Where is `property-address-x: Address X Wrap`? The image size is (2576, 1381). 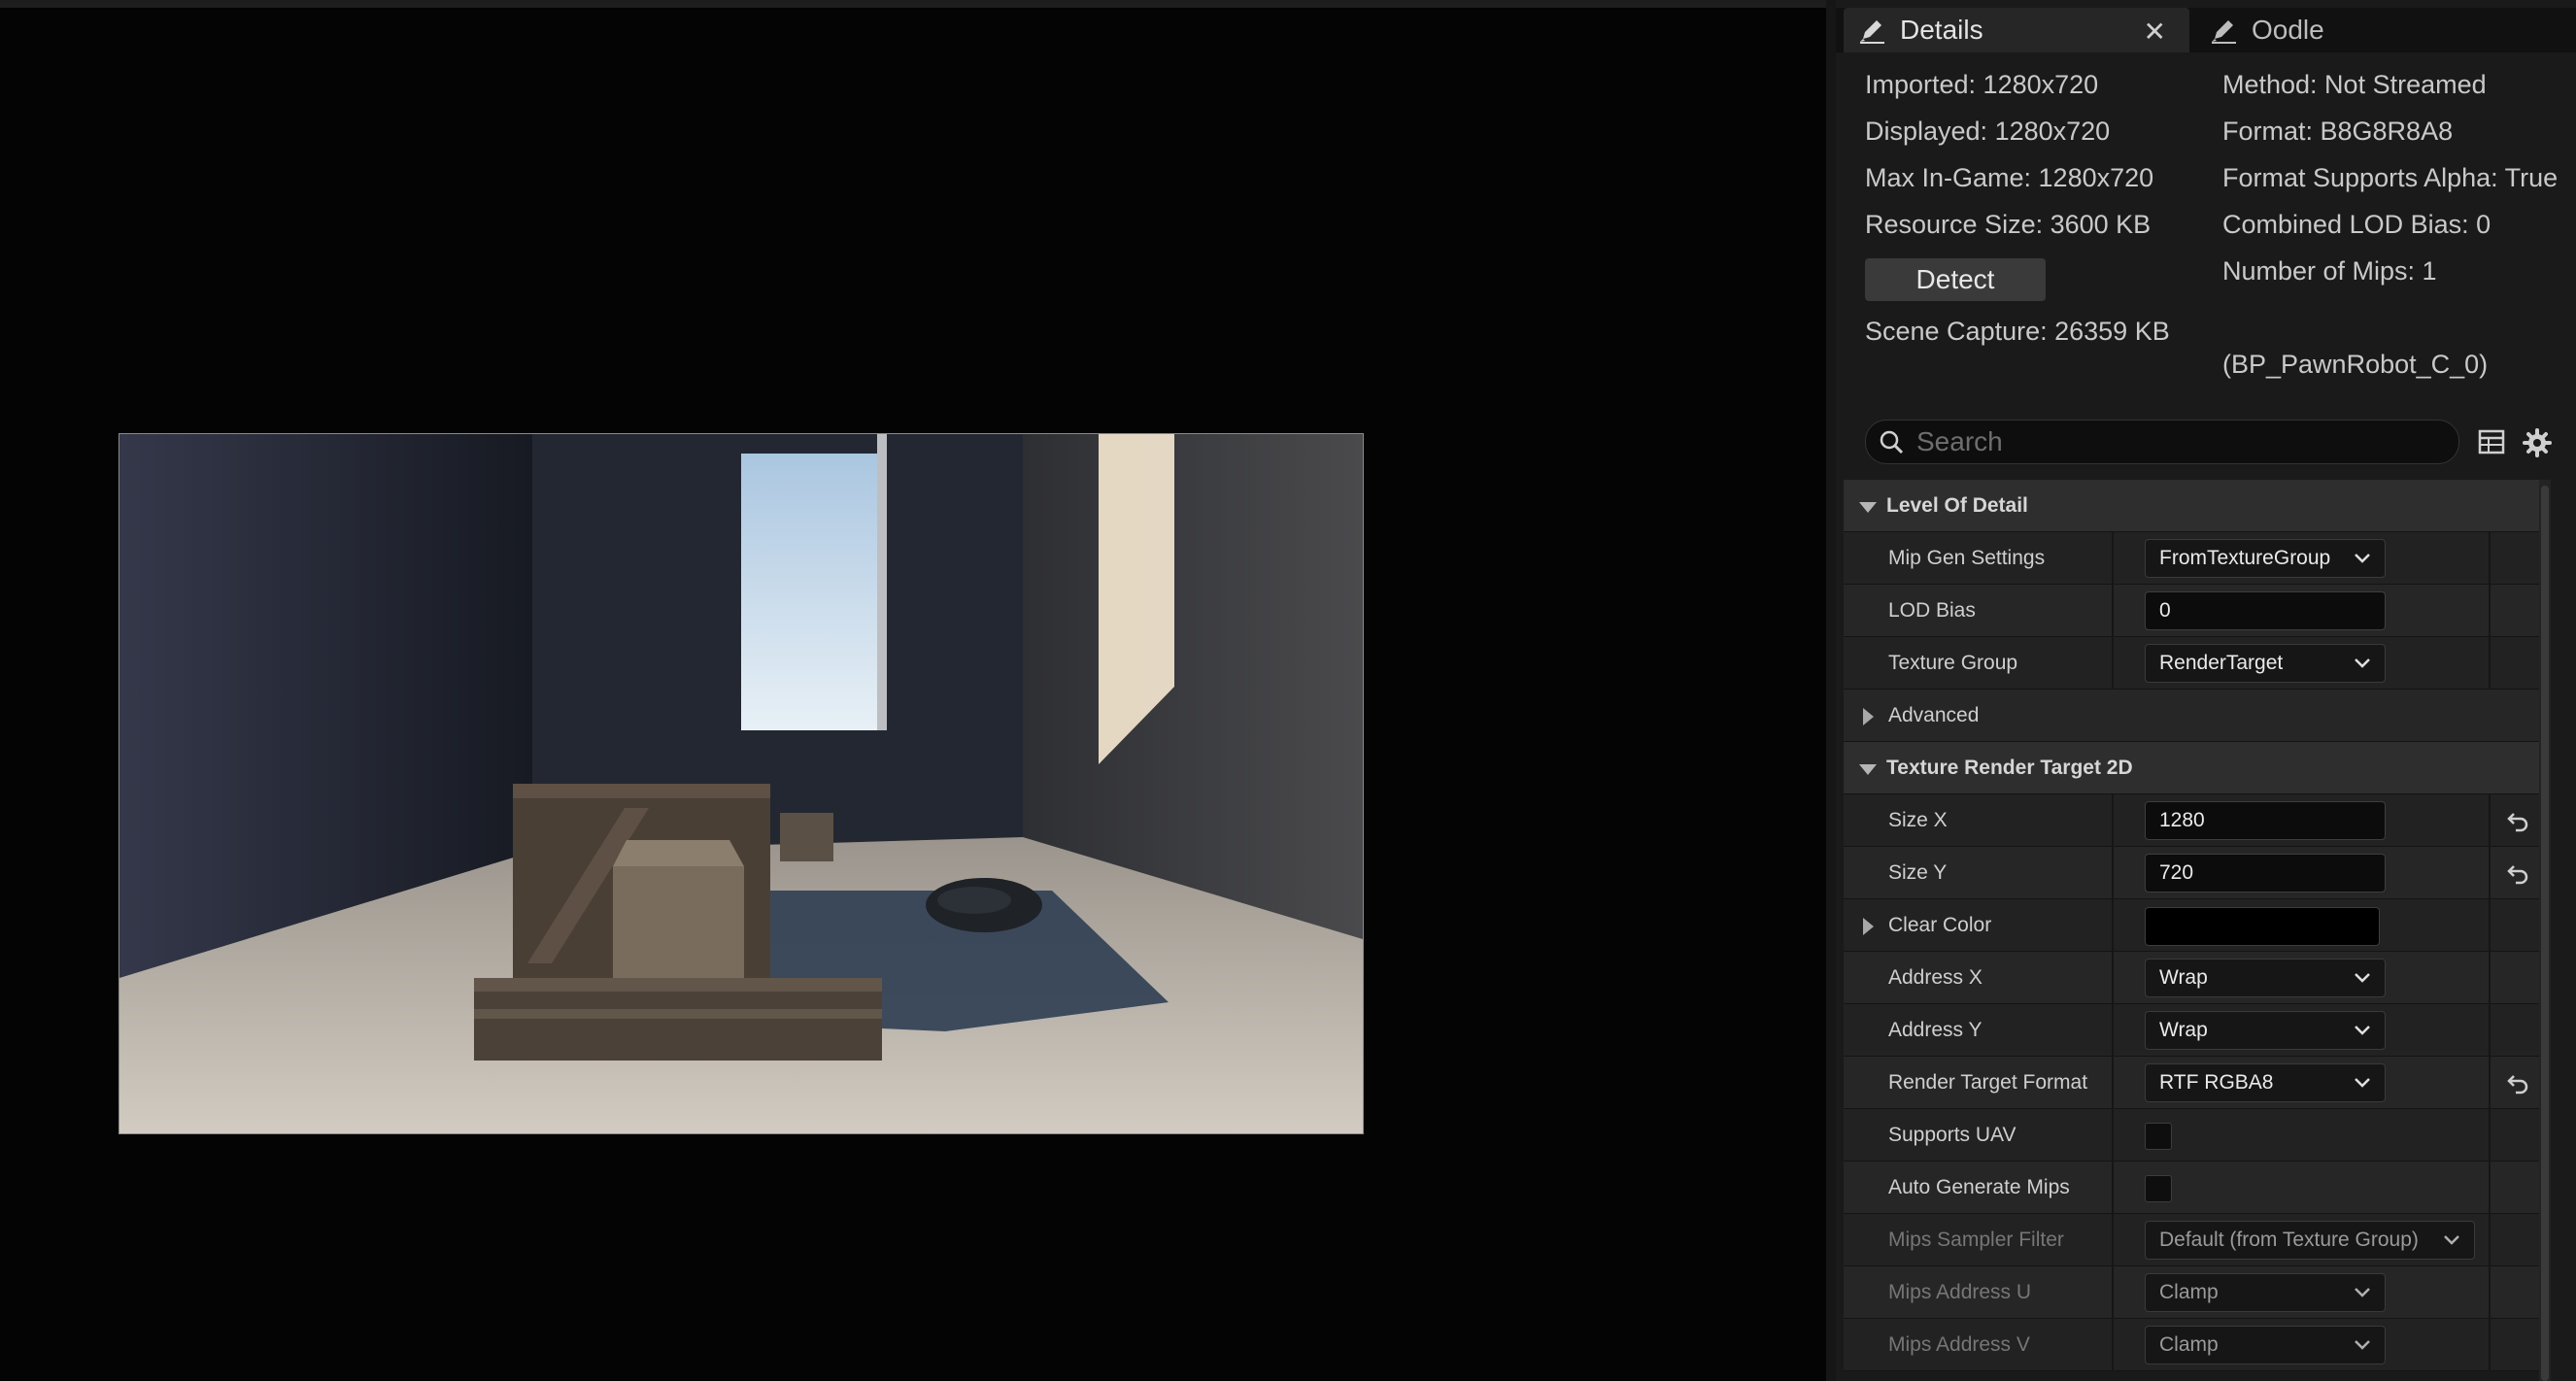 property-address-x: Address X Wrap is located at coordinates (2194, 978).